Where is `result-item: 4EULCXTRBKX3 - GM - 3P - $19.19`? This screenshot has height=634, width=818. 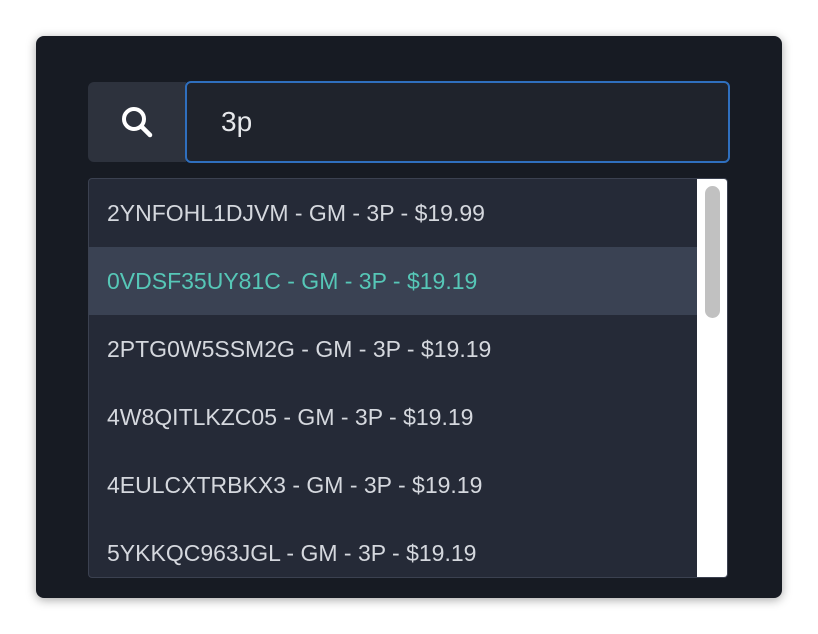 result-item: 4EULCXTRBKX3 - GM - 3P - $19.19 is located at coordinates (393, 485).